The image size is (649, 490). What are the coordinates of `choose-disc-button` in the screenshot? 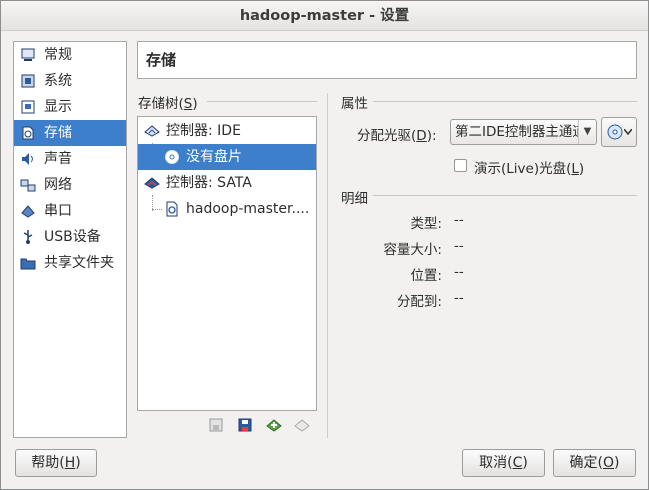 It's located at (619, 132).